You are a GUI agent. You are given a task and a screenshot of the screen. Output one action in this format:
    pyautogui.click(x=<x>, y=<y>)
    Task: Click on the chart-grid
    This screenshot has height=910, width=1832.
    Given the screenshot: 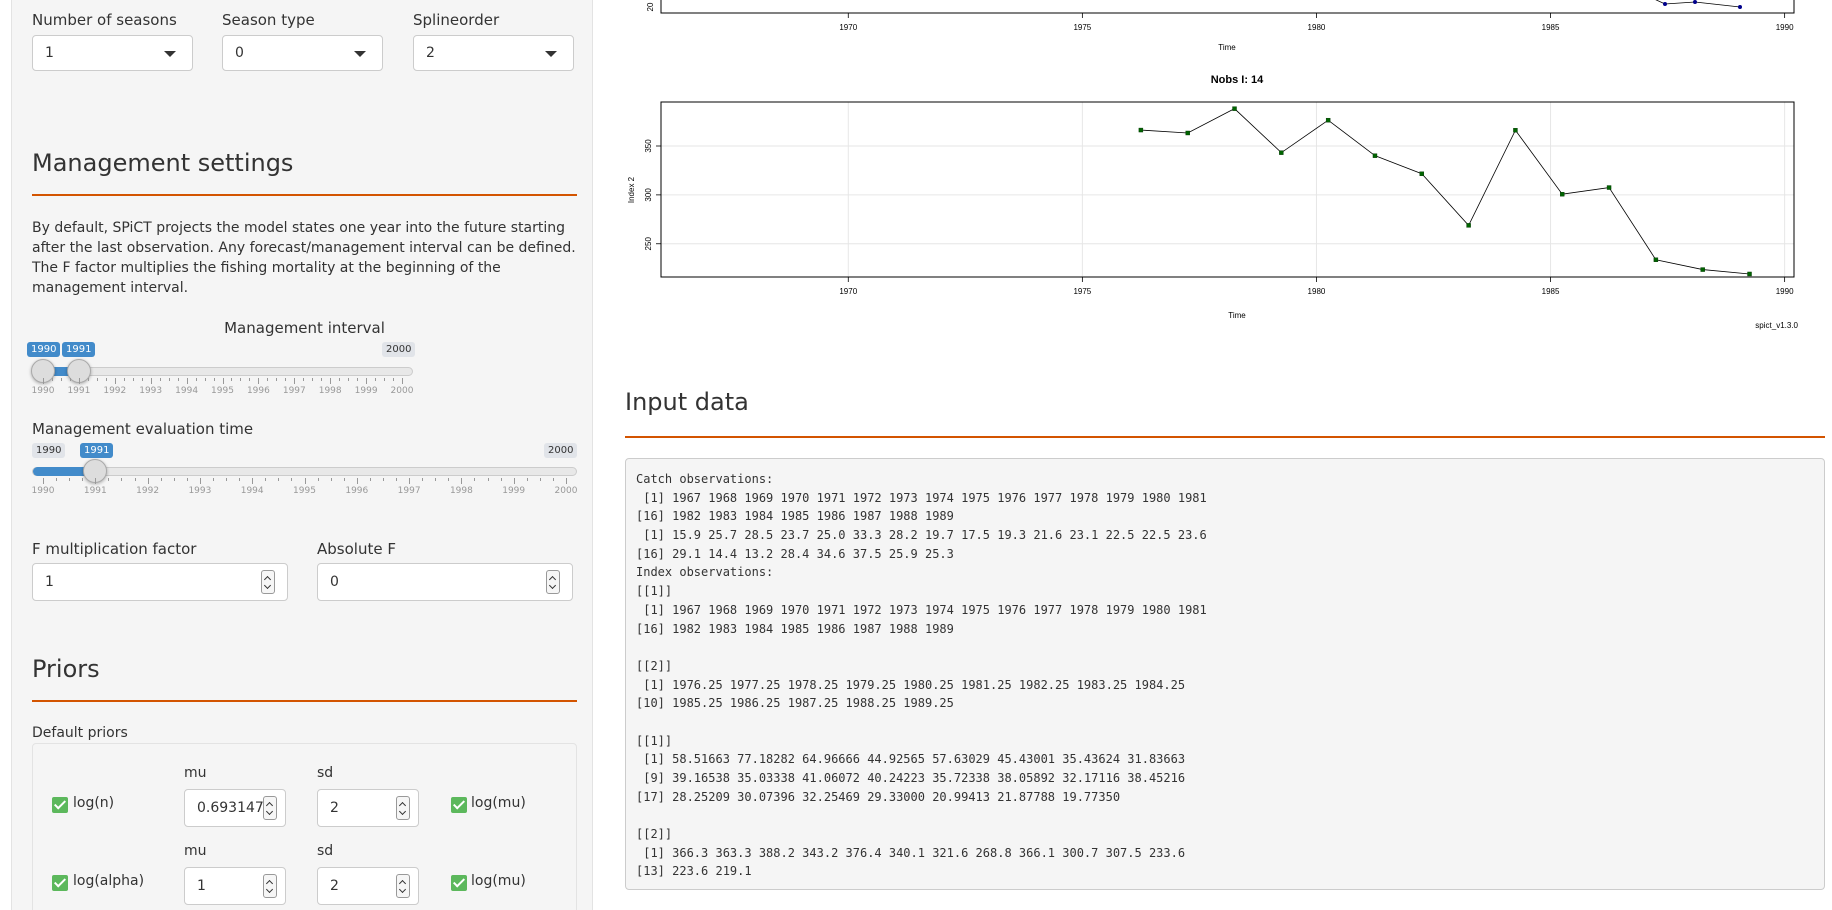 What is the action you would take?
    pyautogui.click(x=1227, y=189)
    